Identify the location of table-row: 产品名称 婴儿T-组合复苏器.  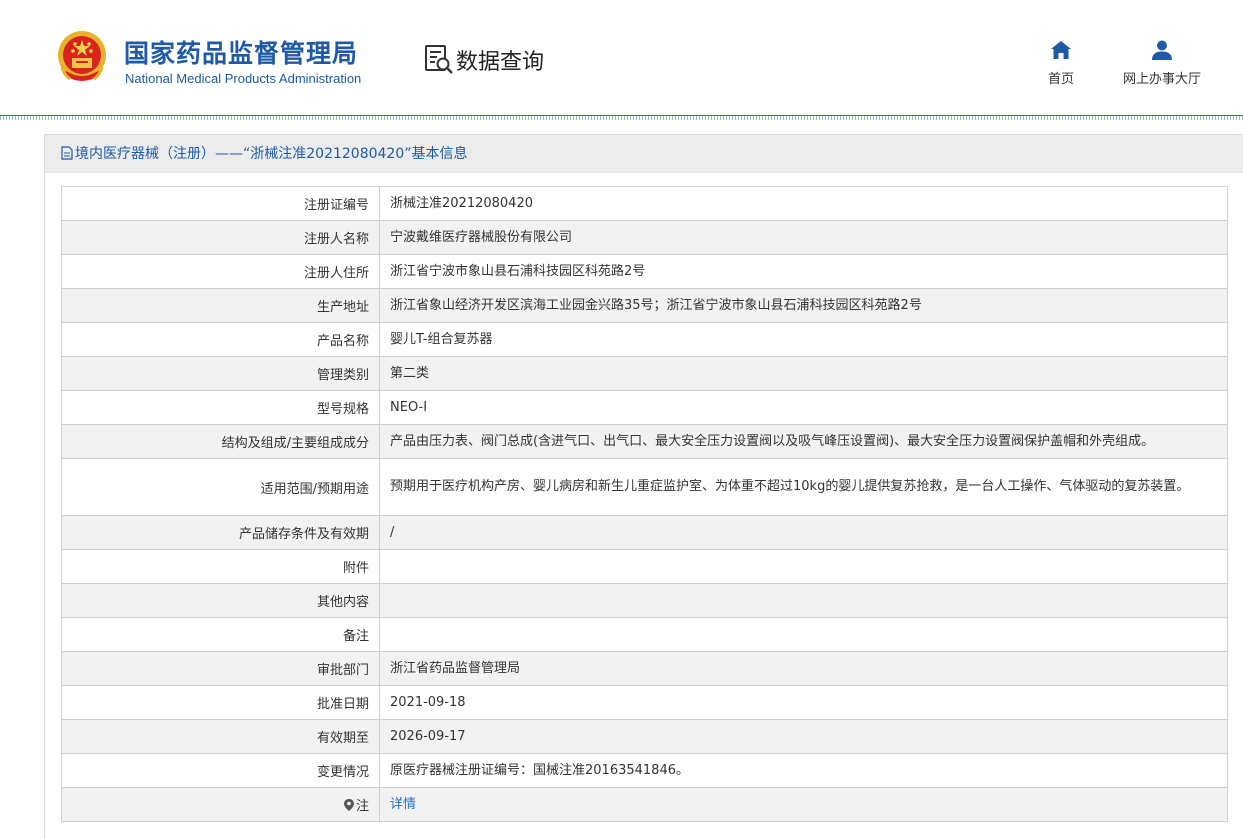
(644, 339).